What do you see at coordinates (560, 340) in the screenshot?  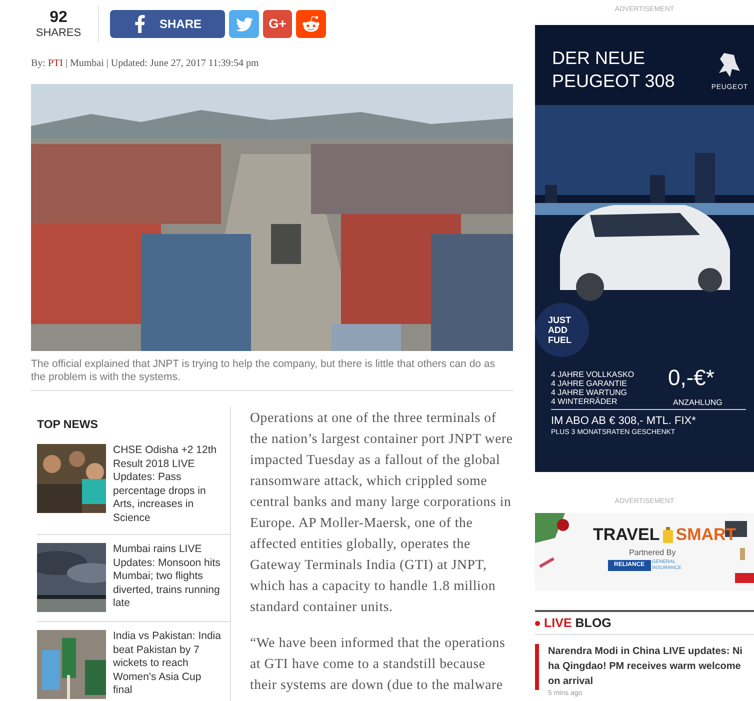 I see `badge-text: FUEL` at bounding box center [560, 340].